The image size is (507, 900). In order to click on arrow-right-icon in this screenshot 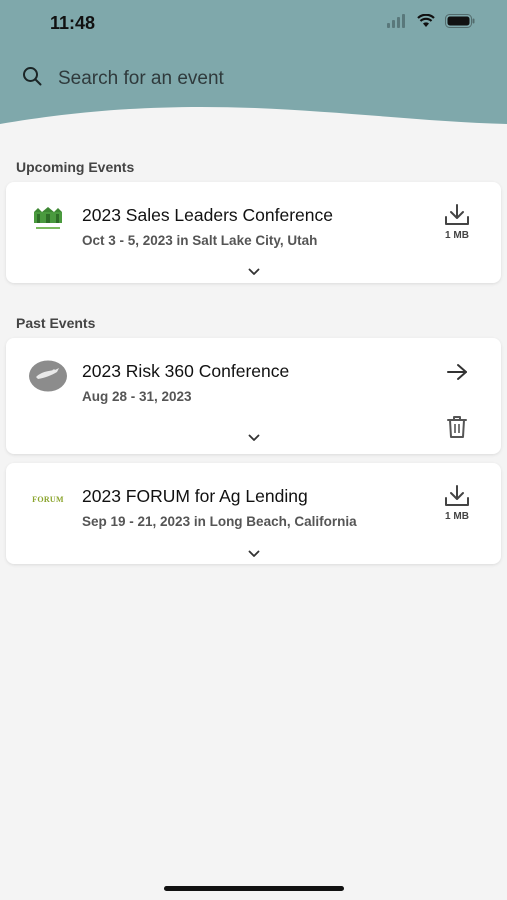, I will do `click(457, 375)`.